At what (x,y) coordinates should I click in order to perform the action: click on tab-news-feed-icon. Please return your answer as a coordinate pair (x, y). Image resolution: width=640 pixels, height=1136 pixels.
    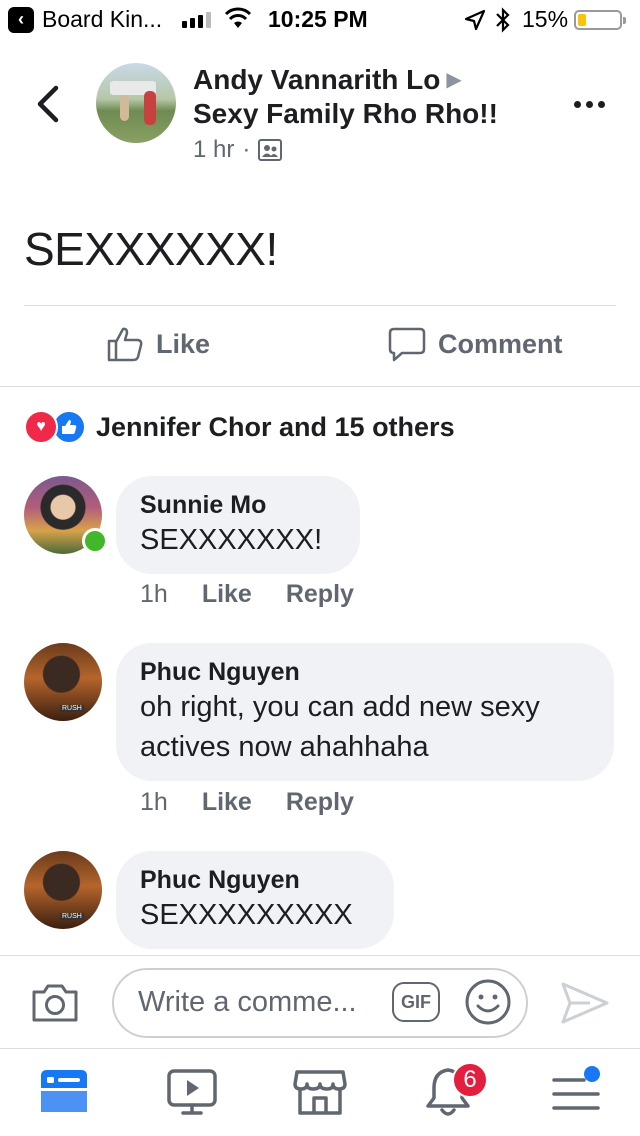
    Looking at the image, I should click on (64, 1092).